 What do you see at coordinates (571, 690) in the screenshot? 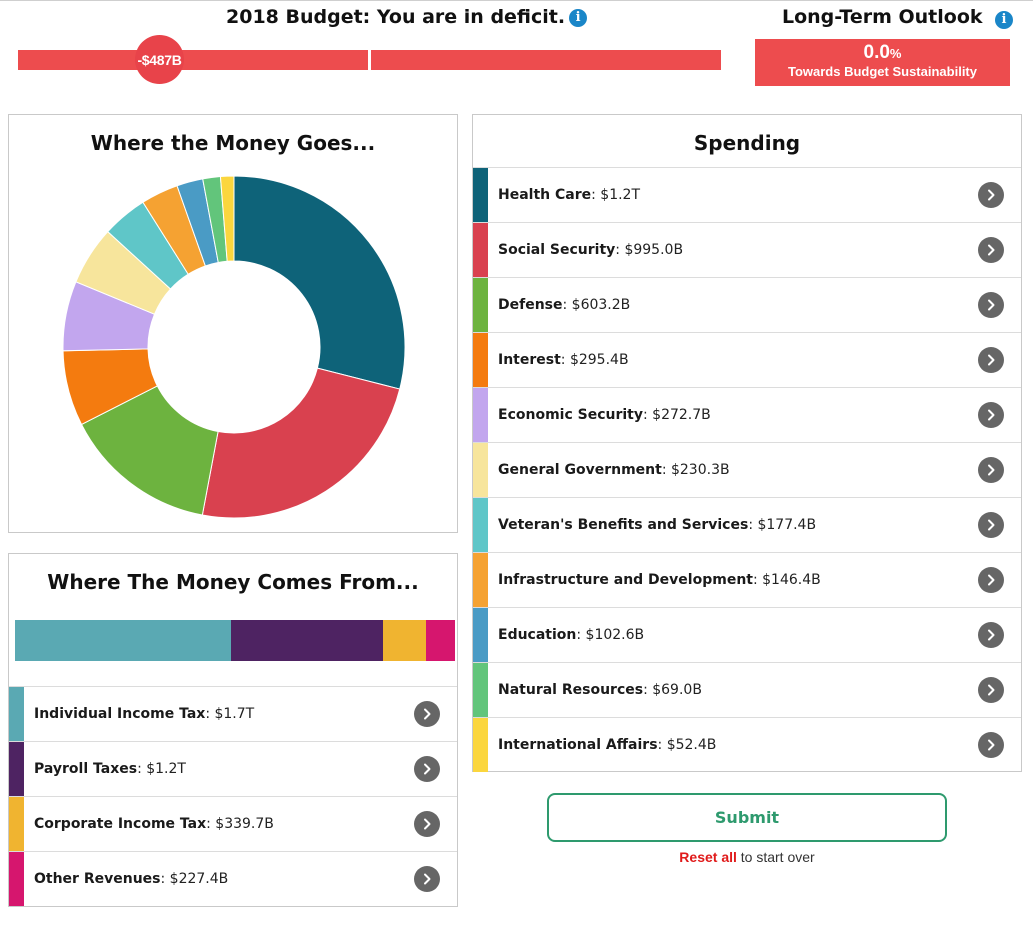
I see `category-name: Natural Resources` at bounding box center [571, 690].